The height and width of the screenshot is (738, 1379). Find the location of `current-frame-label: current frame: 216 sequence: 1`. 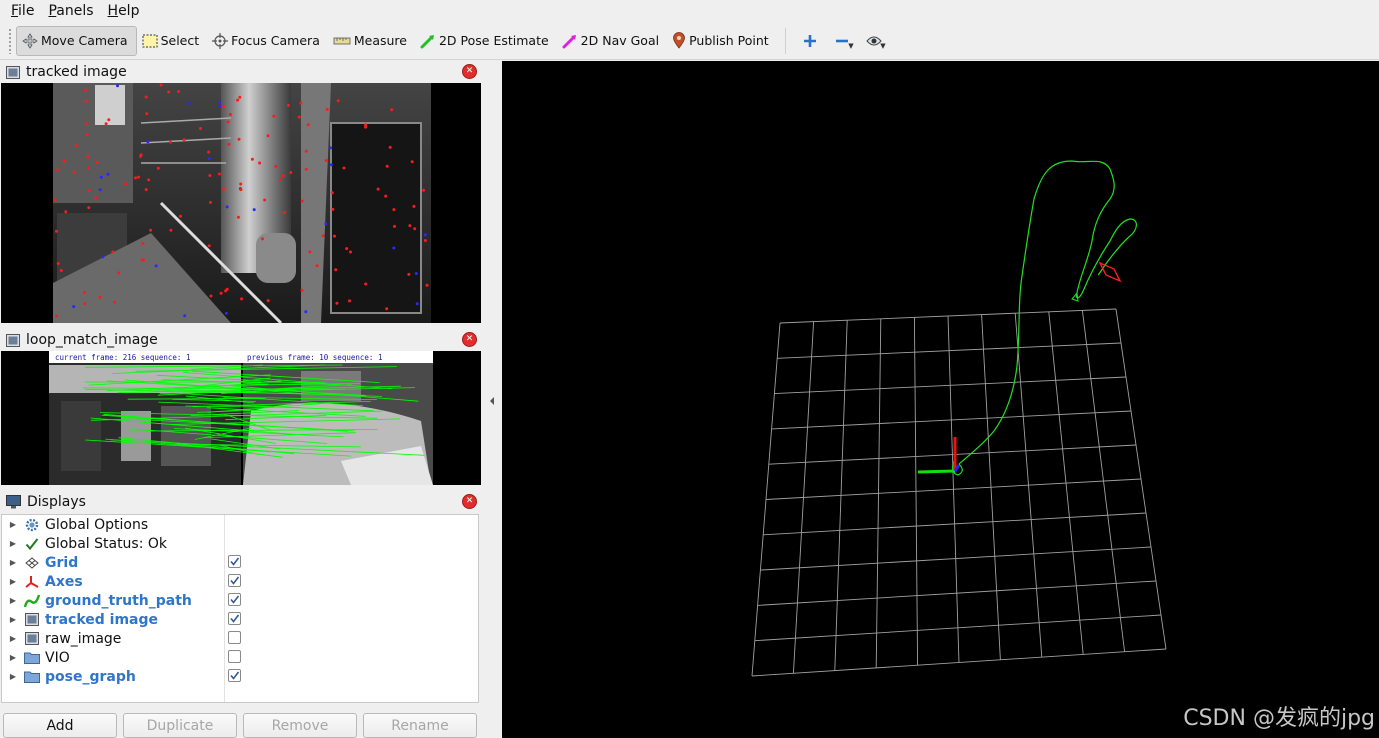

current-frame-label: current frame: 216 sequence: 1 is located at coordinates (122, 357).